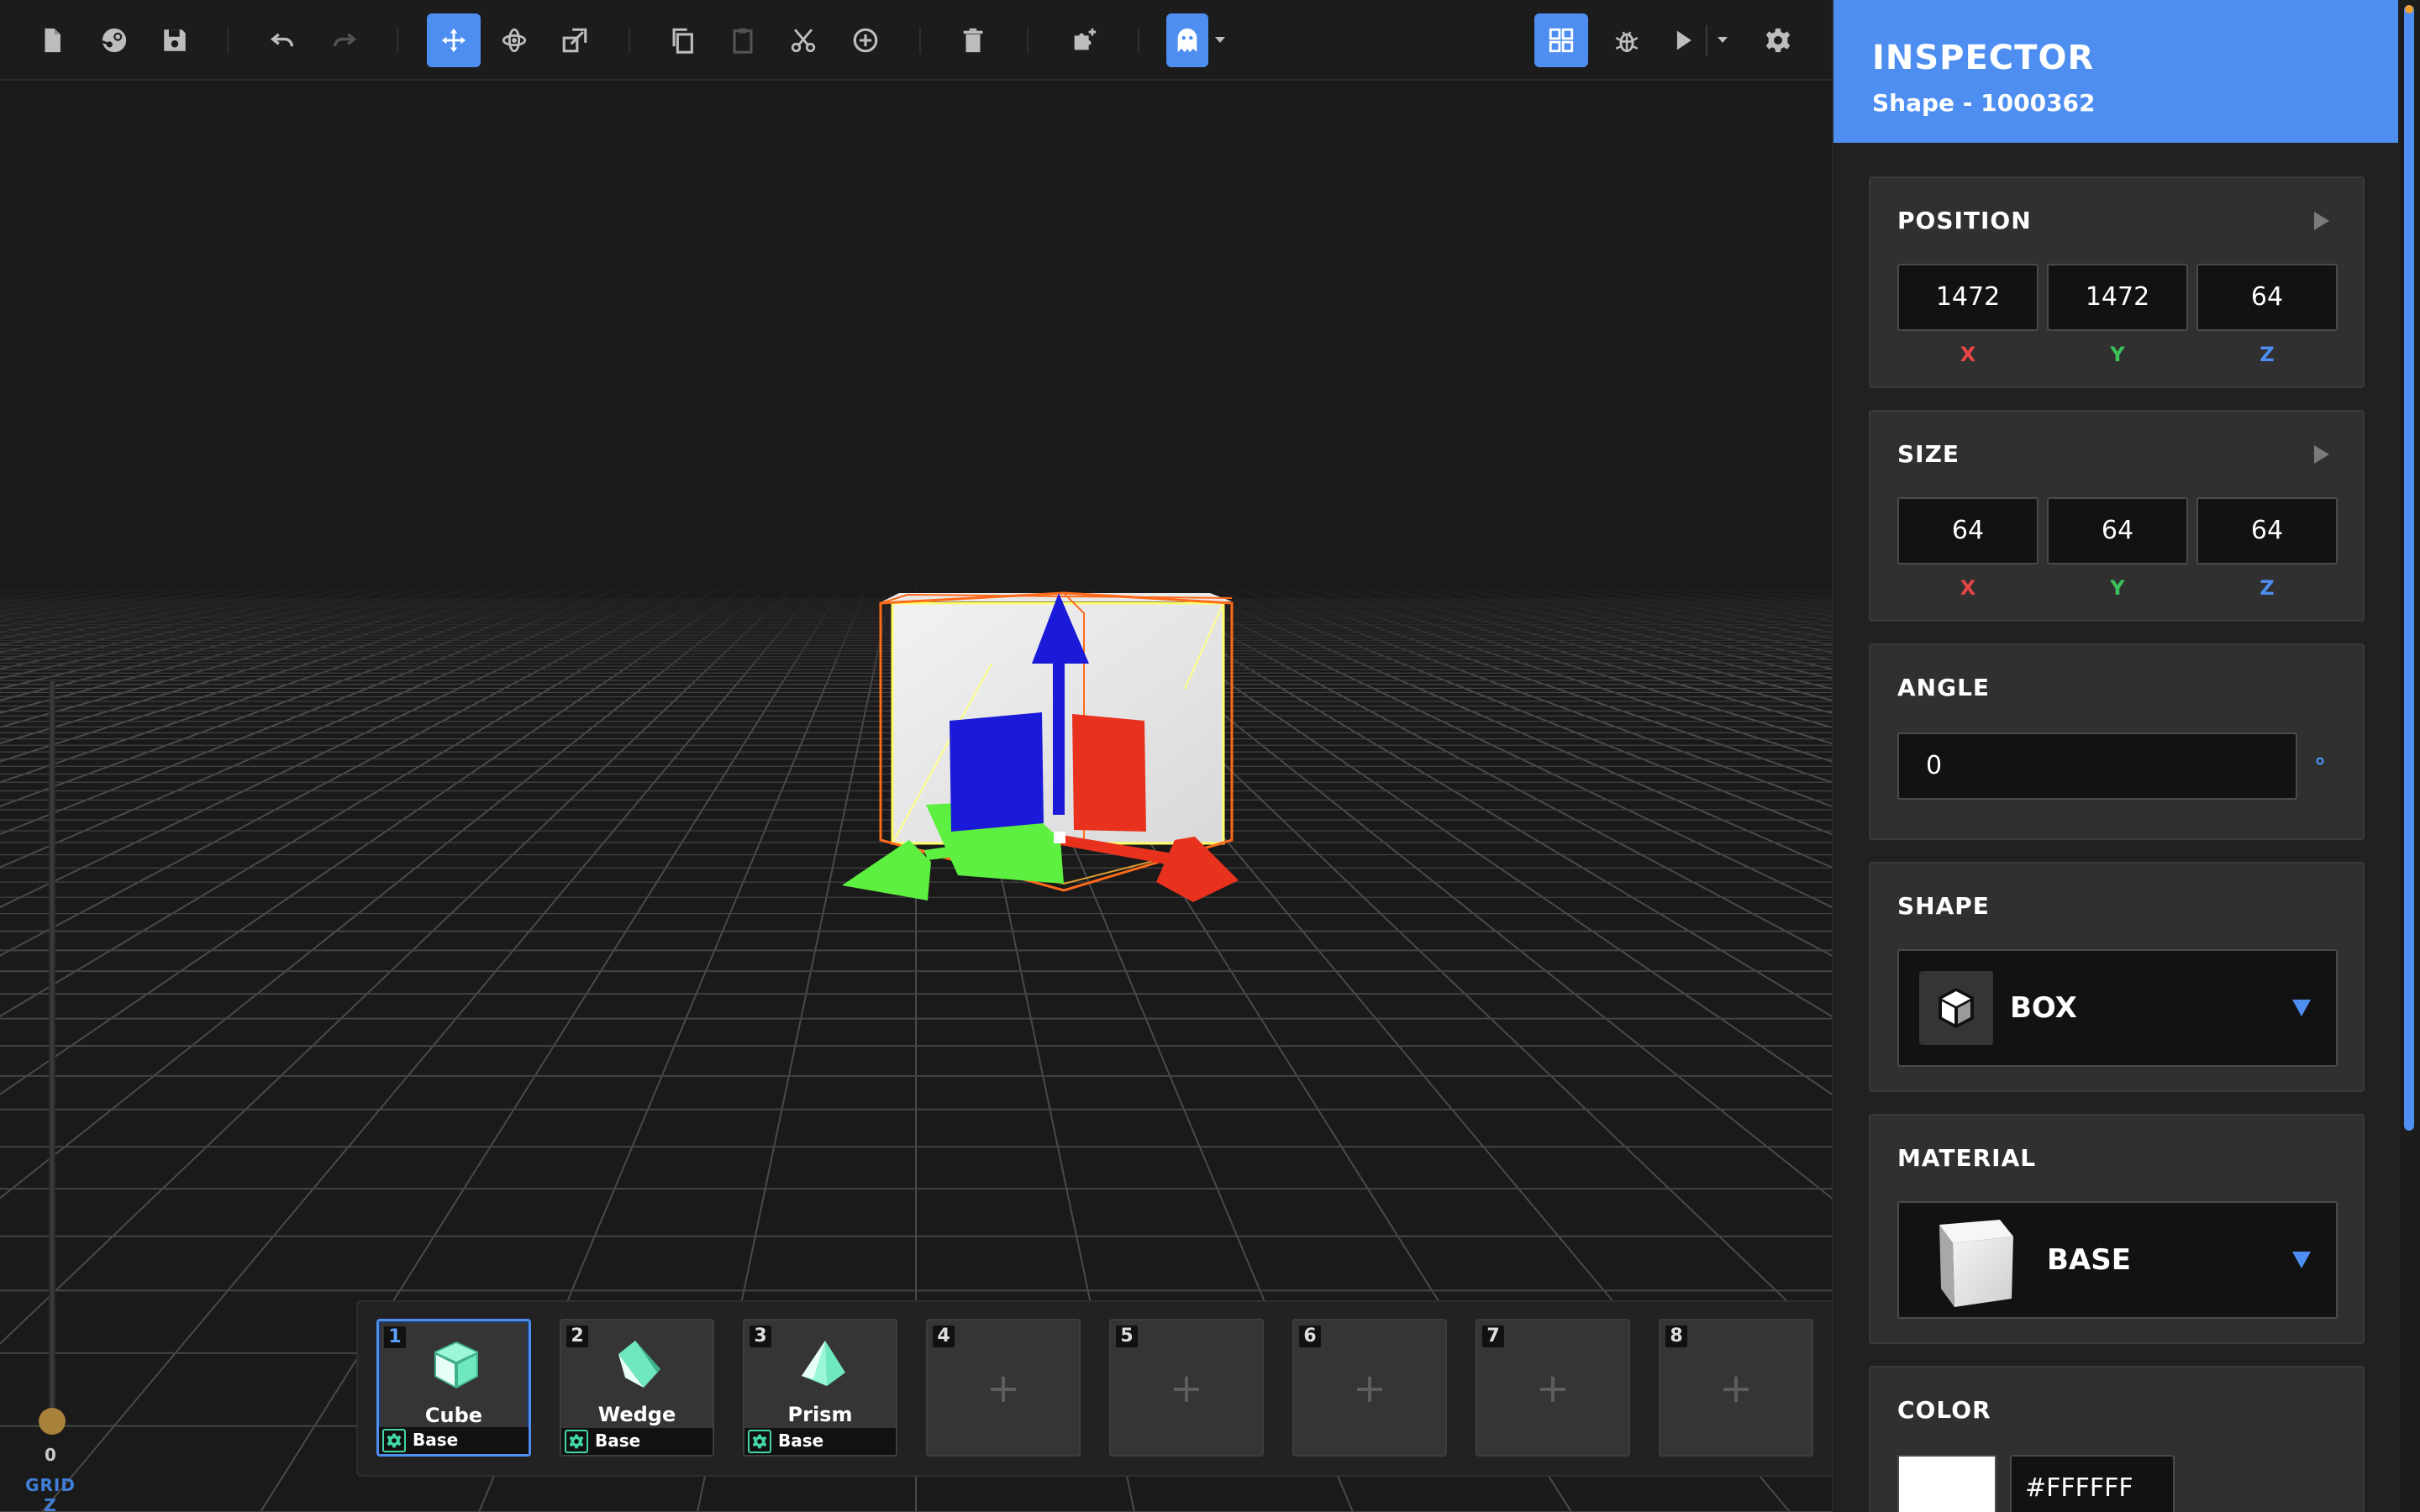 The height and width of the screenshot is (1512, 2420). Describe the element at coordinates (820, 1388) in the screenshot. I see `hotbar-slot-prism: 3 Prism Base` at that location.